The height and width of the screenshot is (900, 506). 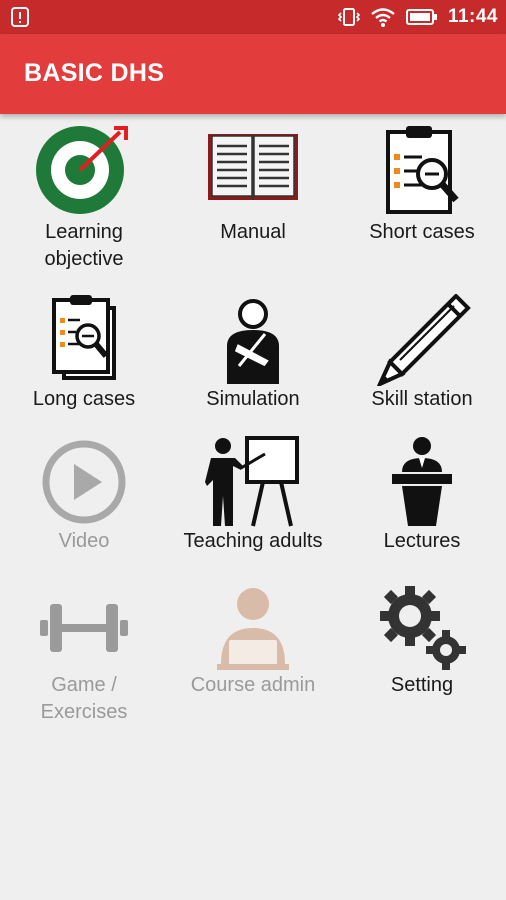 What do you see at coordinates (253, 232) in the screenshot?
I see `menu-item-label: Manual` at bounding box center [253, 232].